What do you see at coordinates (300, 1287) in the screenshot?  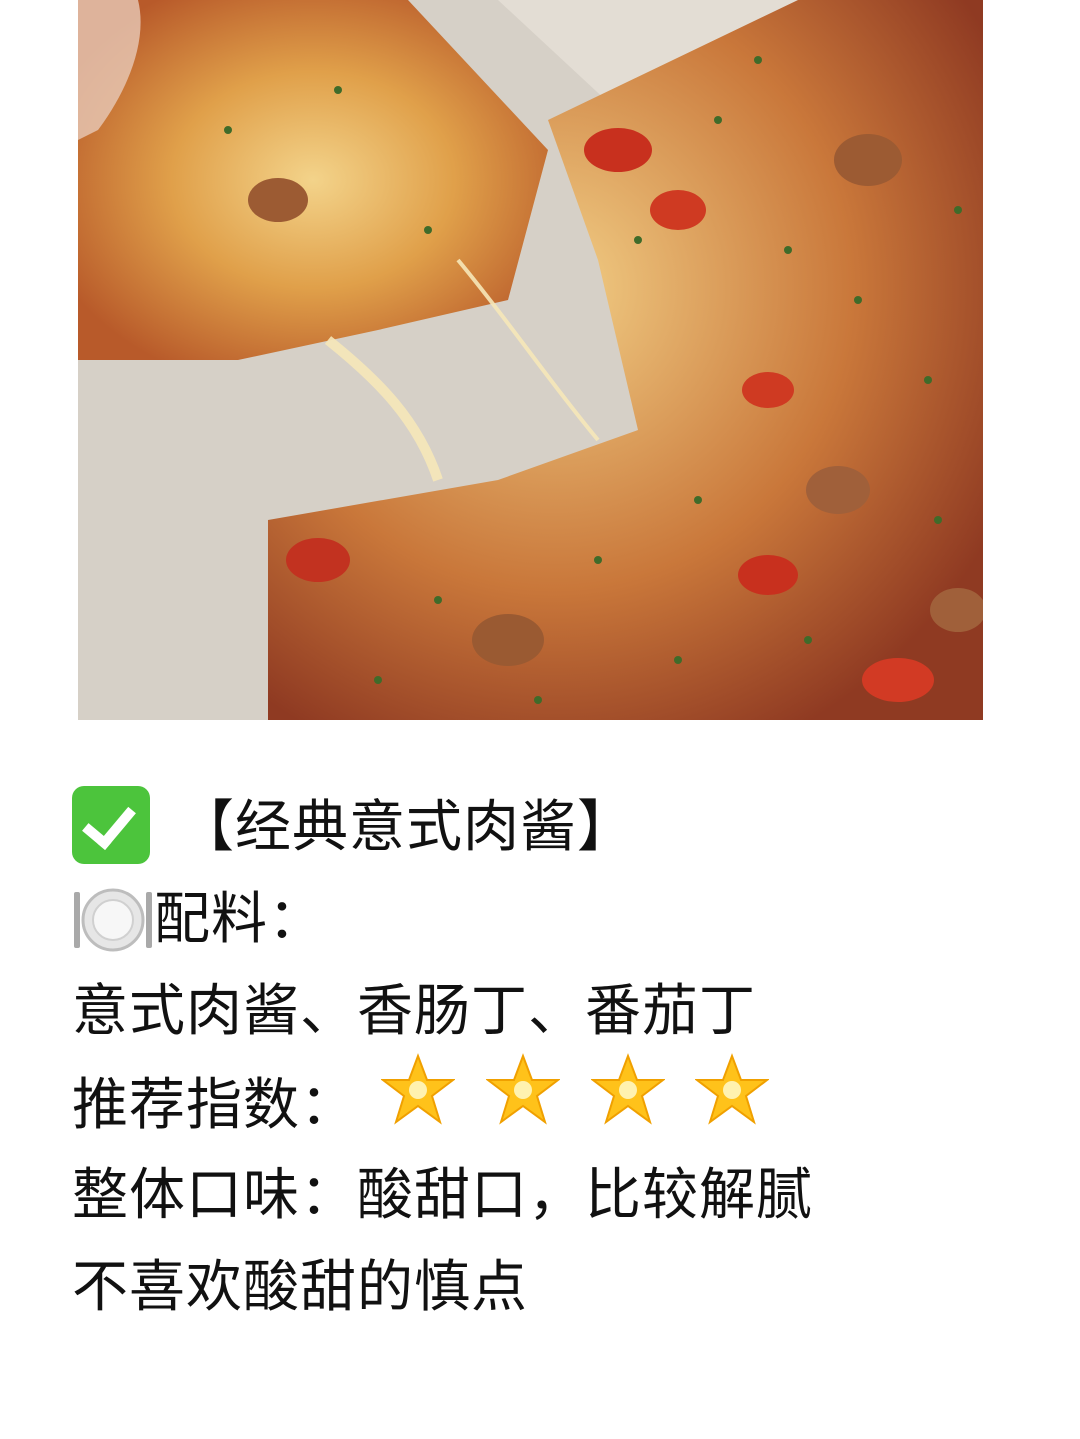 I see `note-text: 不喜欢酸甜的慎点` at bounding box center [300, 1287].